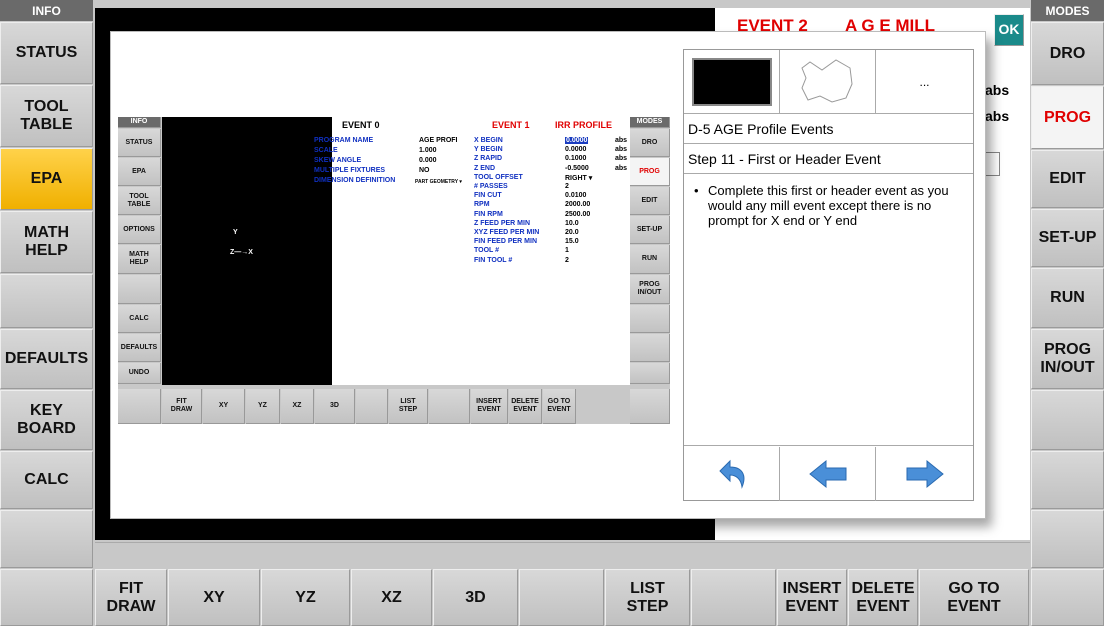 The image size is (1104, 626). Describe the element at coordinates (46, 10) in the screenshot. I see `info-header: INFO` at that location.